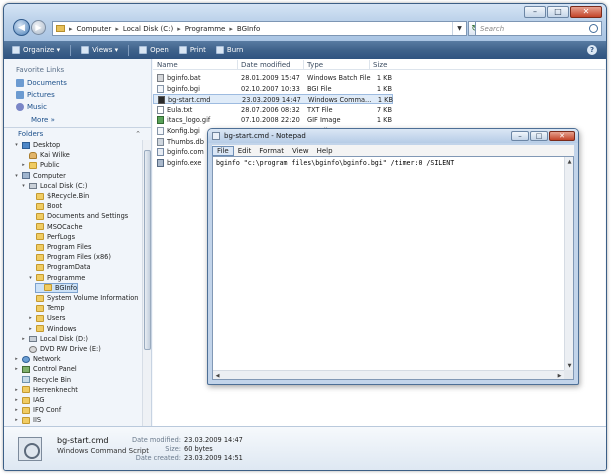 The image size is (613, 475). Describe the element at coordinates (569, 161) in the screenshot. I see `scroll-up-icon: ▲` at that location.